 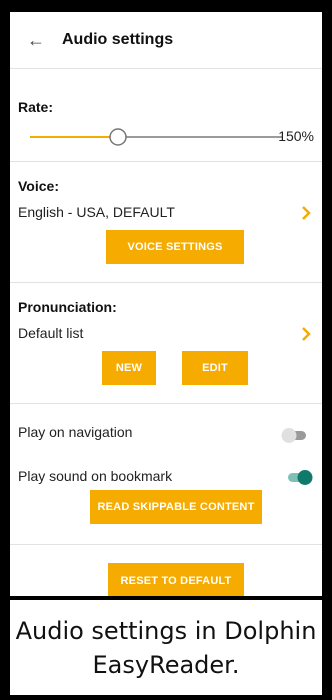 What do you see at coordinates (118, 137) in the screenshot?
I see `slider-thumb` at bounding box center [118, 137].